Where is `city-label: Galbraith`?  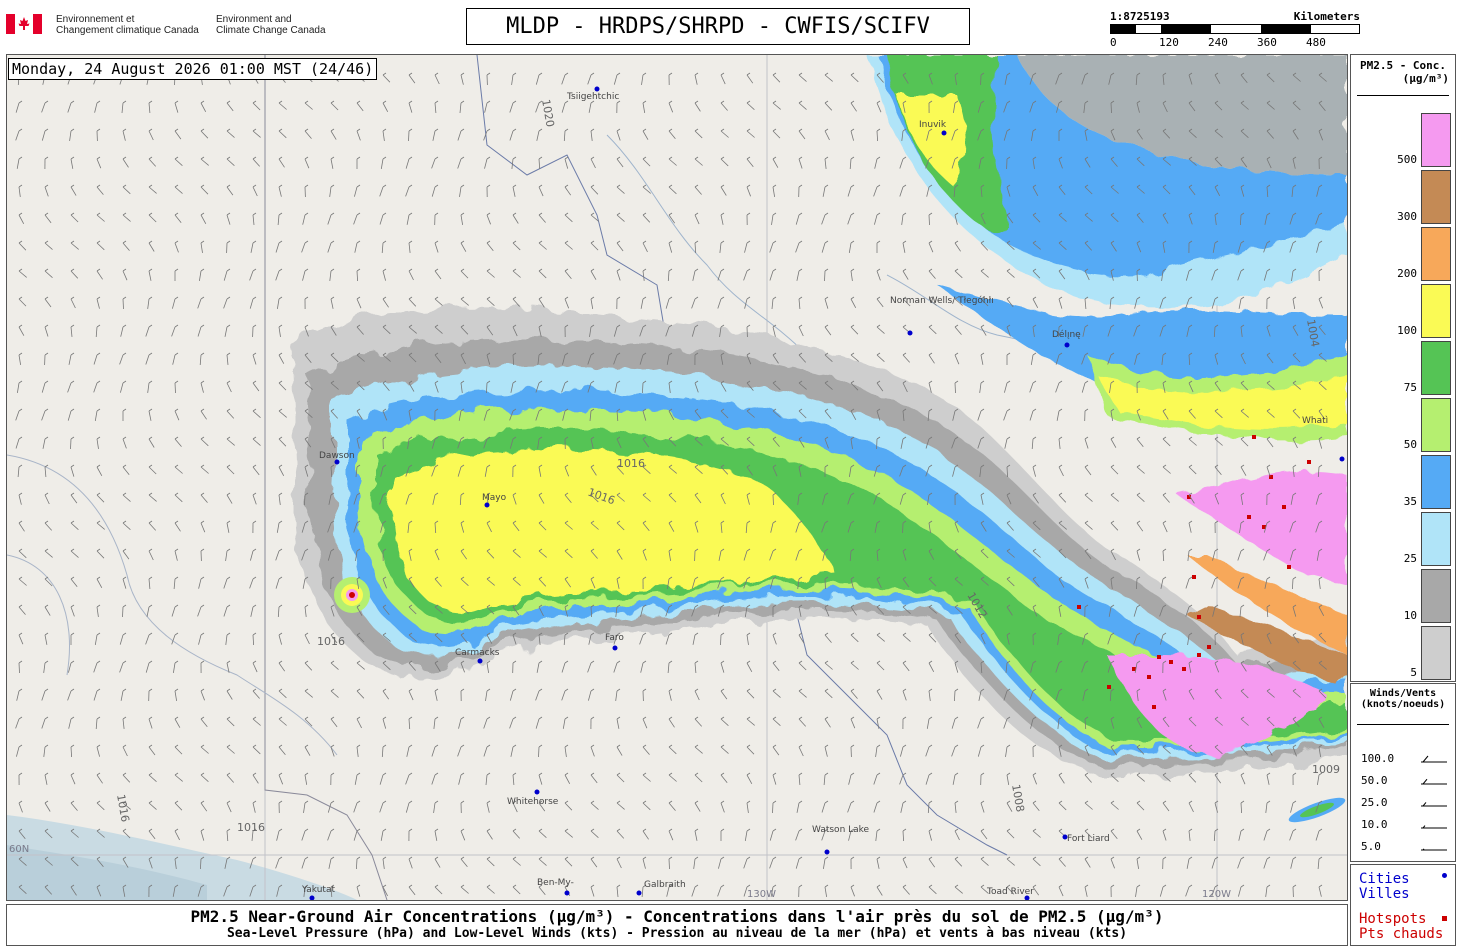 city-label: Galbraith is located at coordinates (665, 885).